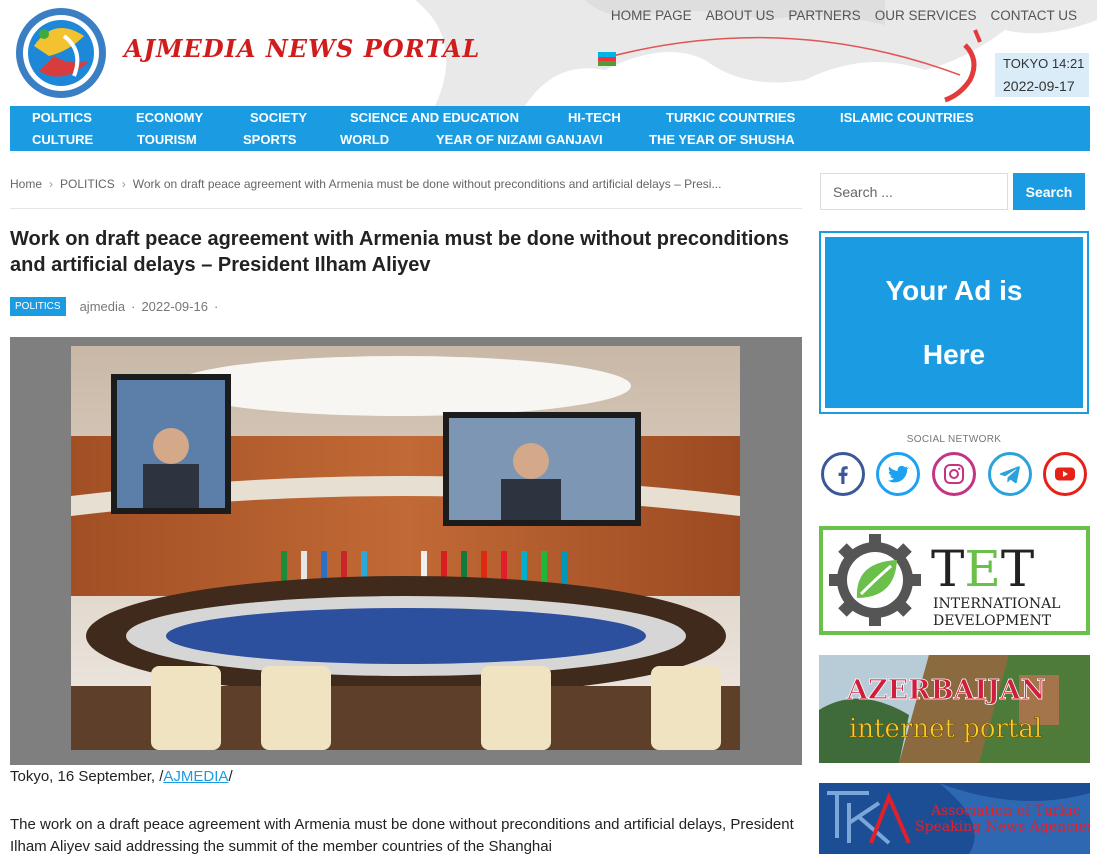 The width and height of the screenshot is (1097, 859). I want to click on ad-text: Your Ad is Here, so click(954, 322).